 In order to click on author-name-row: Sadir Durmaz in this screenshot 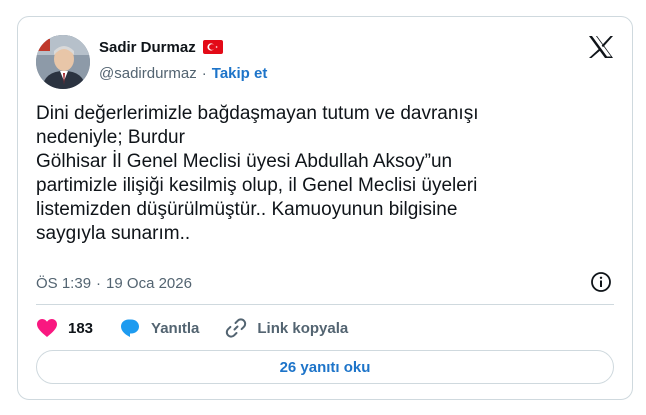, I will do `click(161, 47)`.